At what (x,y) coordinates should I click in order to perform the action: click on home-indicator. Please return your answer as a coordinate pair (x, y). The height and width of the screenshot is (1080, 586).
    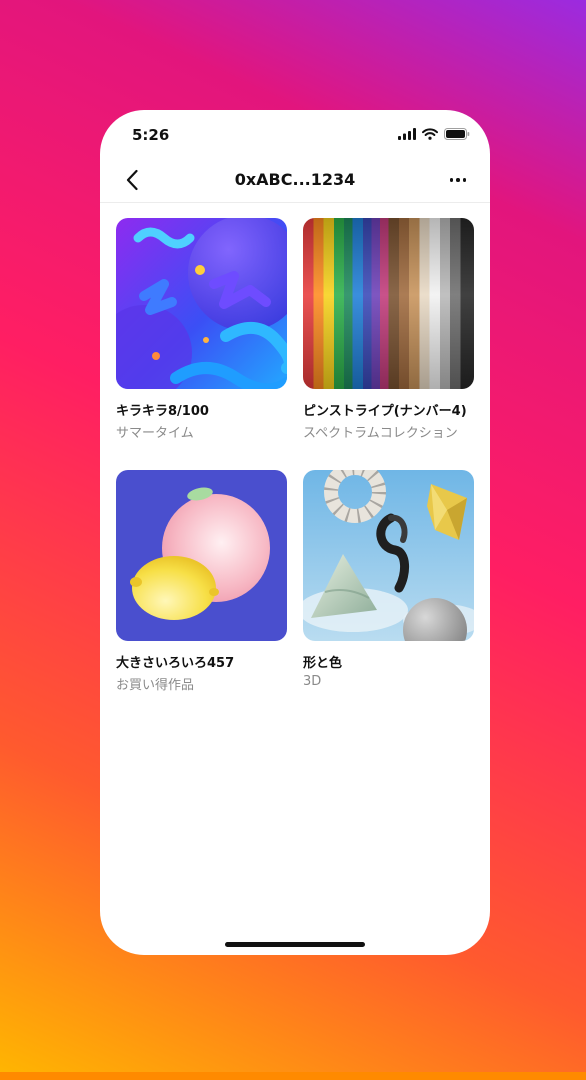
    Looking at the image, I should click on (295, 944).